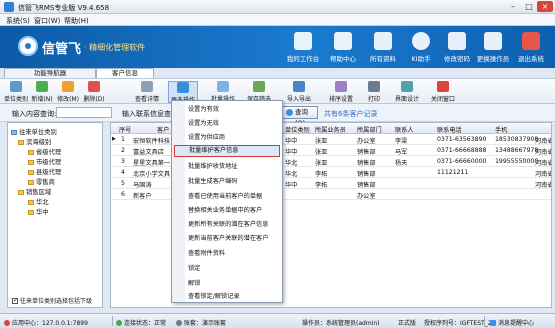  I want to click on minimize-button: –, so click(513, 6).